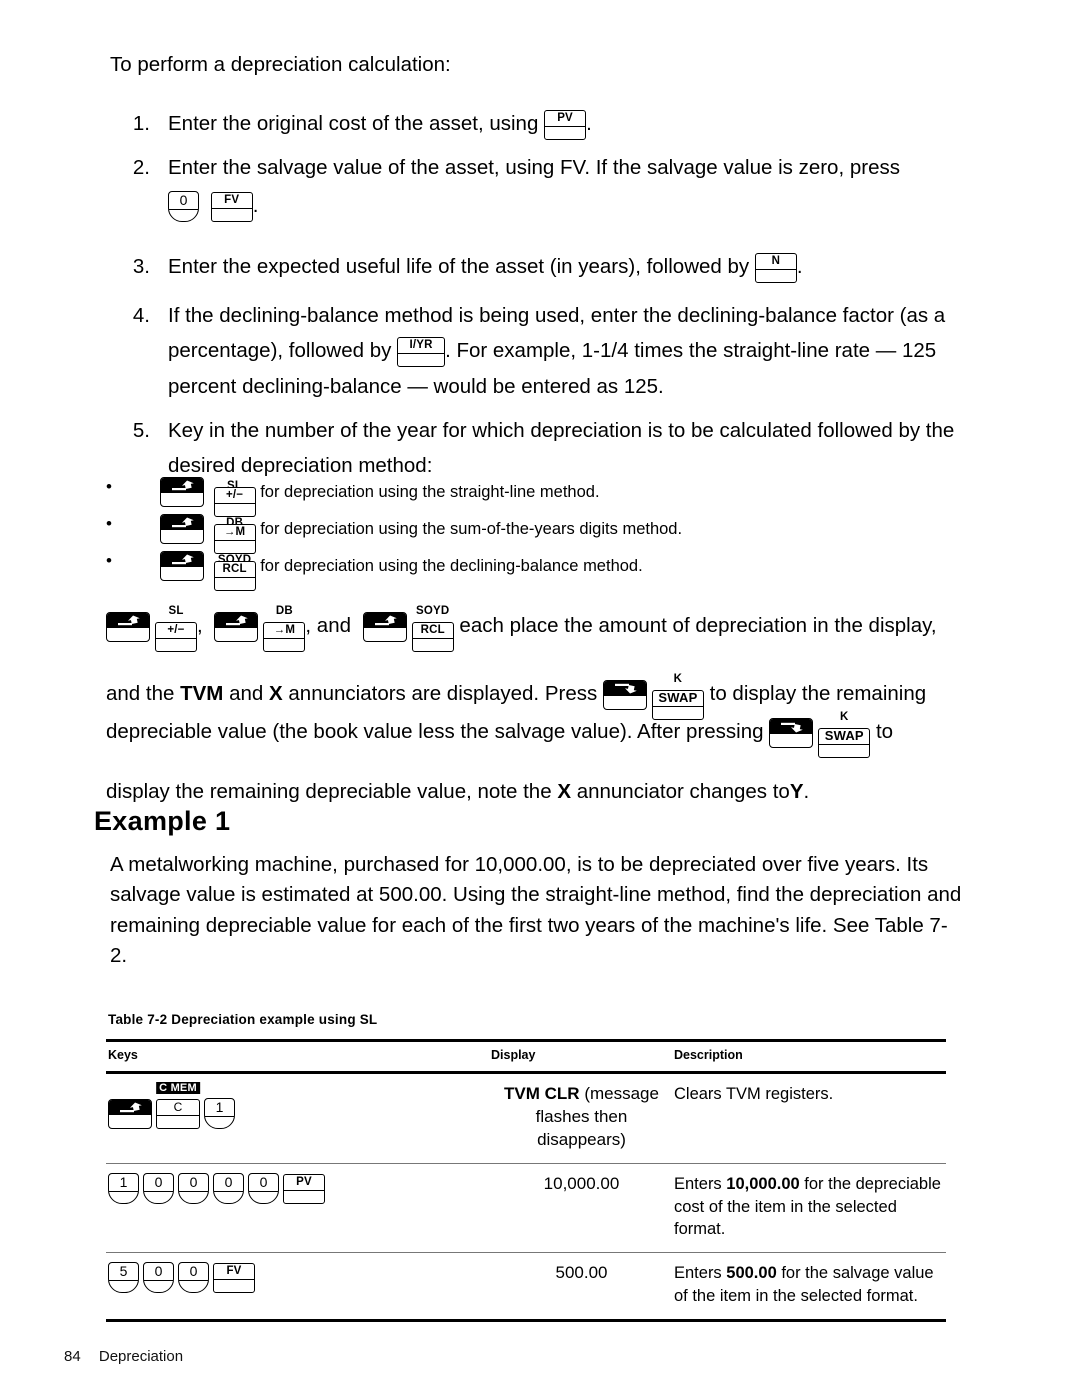  What do you see at coordinates (123, 1278) in the screenshot?
I see `key-5: 5` at bounding box center [123, 1278].